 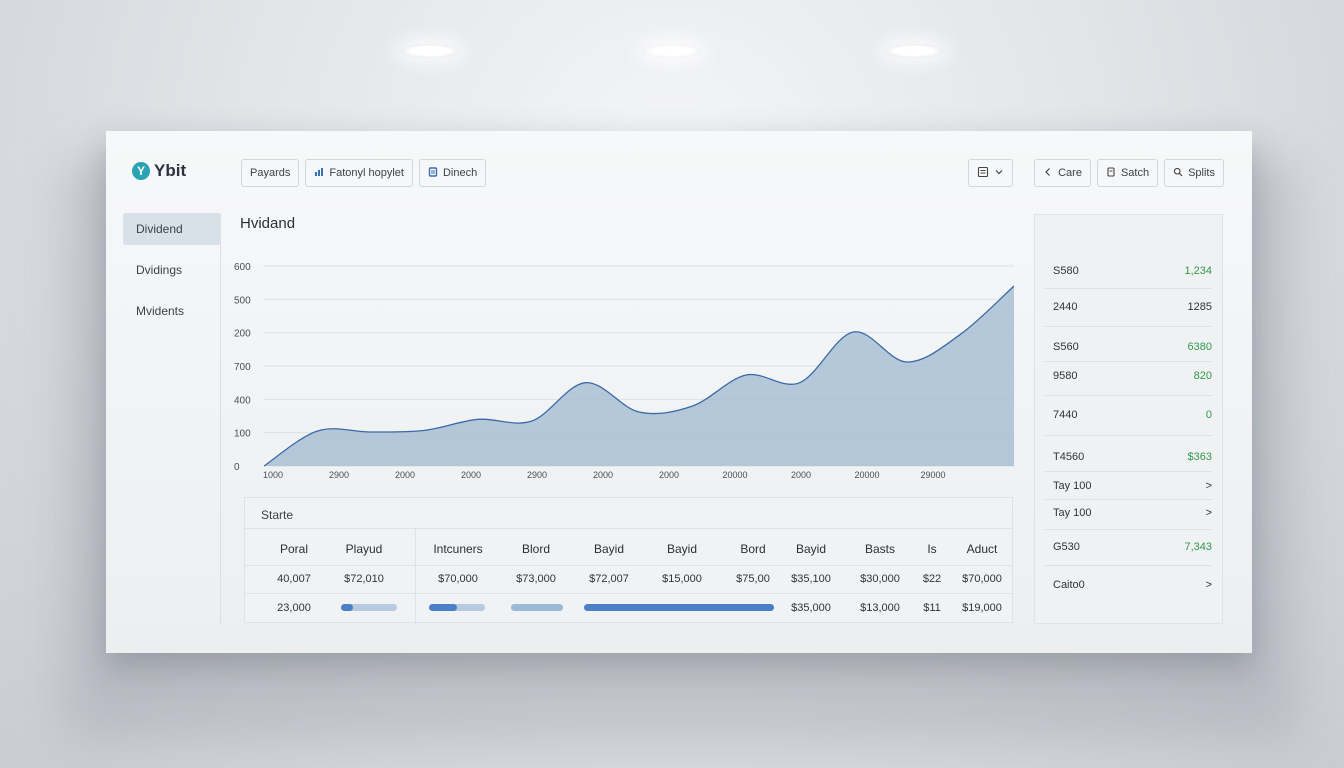 What do you see at coordinates (536, 549) in the screenshot?
I see `table-header-cell: Blord` at bounding box center [536, 549].